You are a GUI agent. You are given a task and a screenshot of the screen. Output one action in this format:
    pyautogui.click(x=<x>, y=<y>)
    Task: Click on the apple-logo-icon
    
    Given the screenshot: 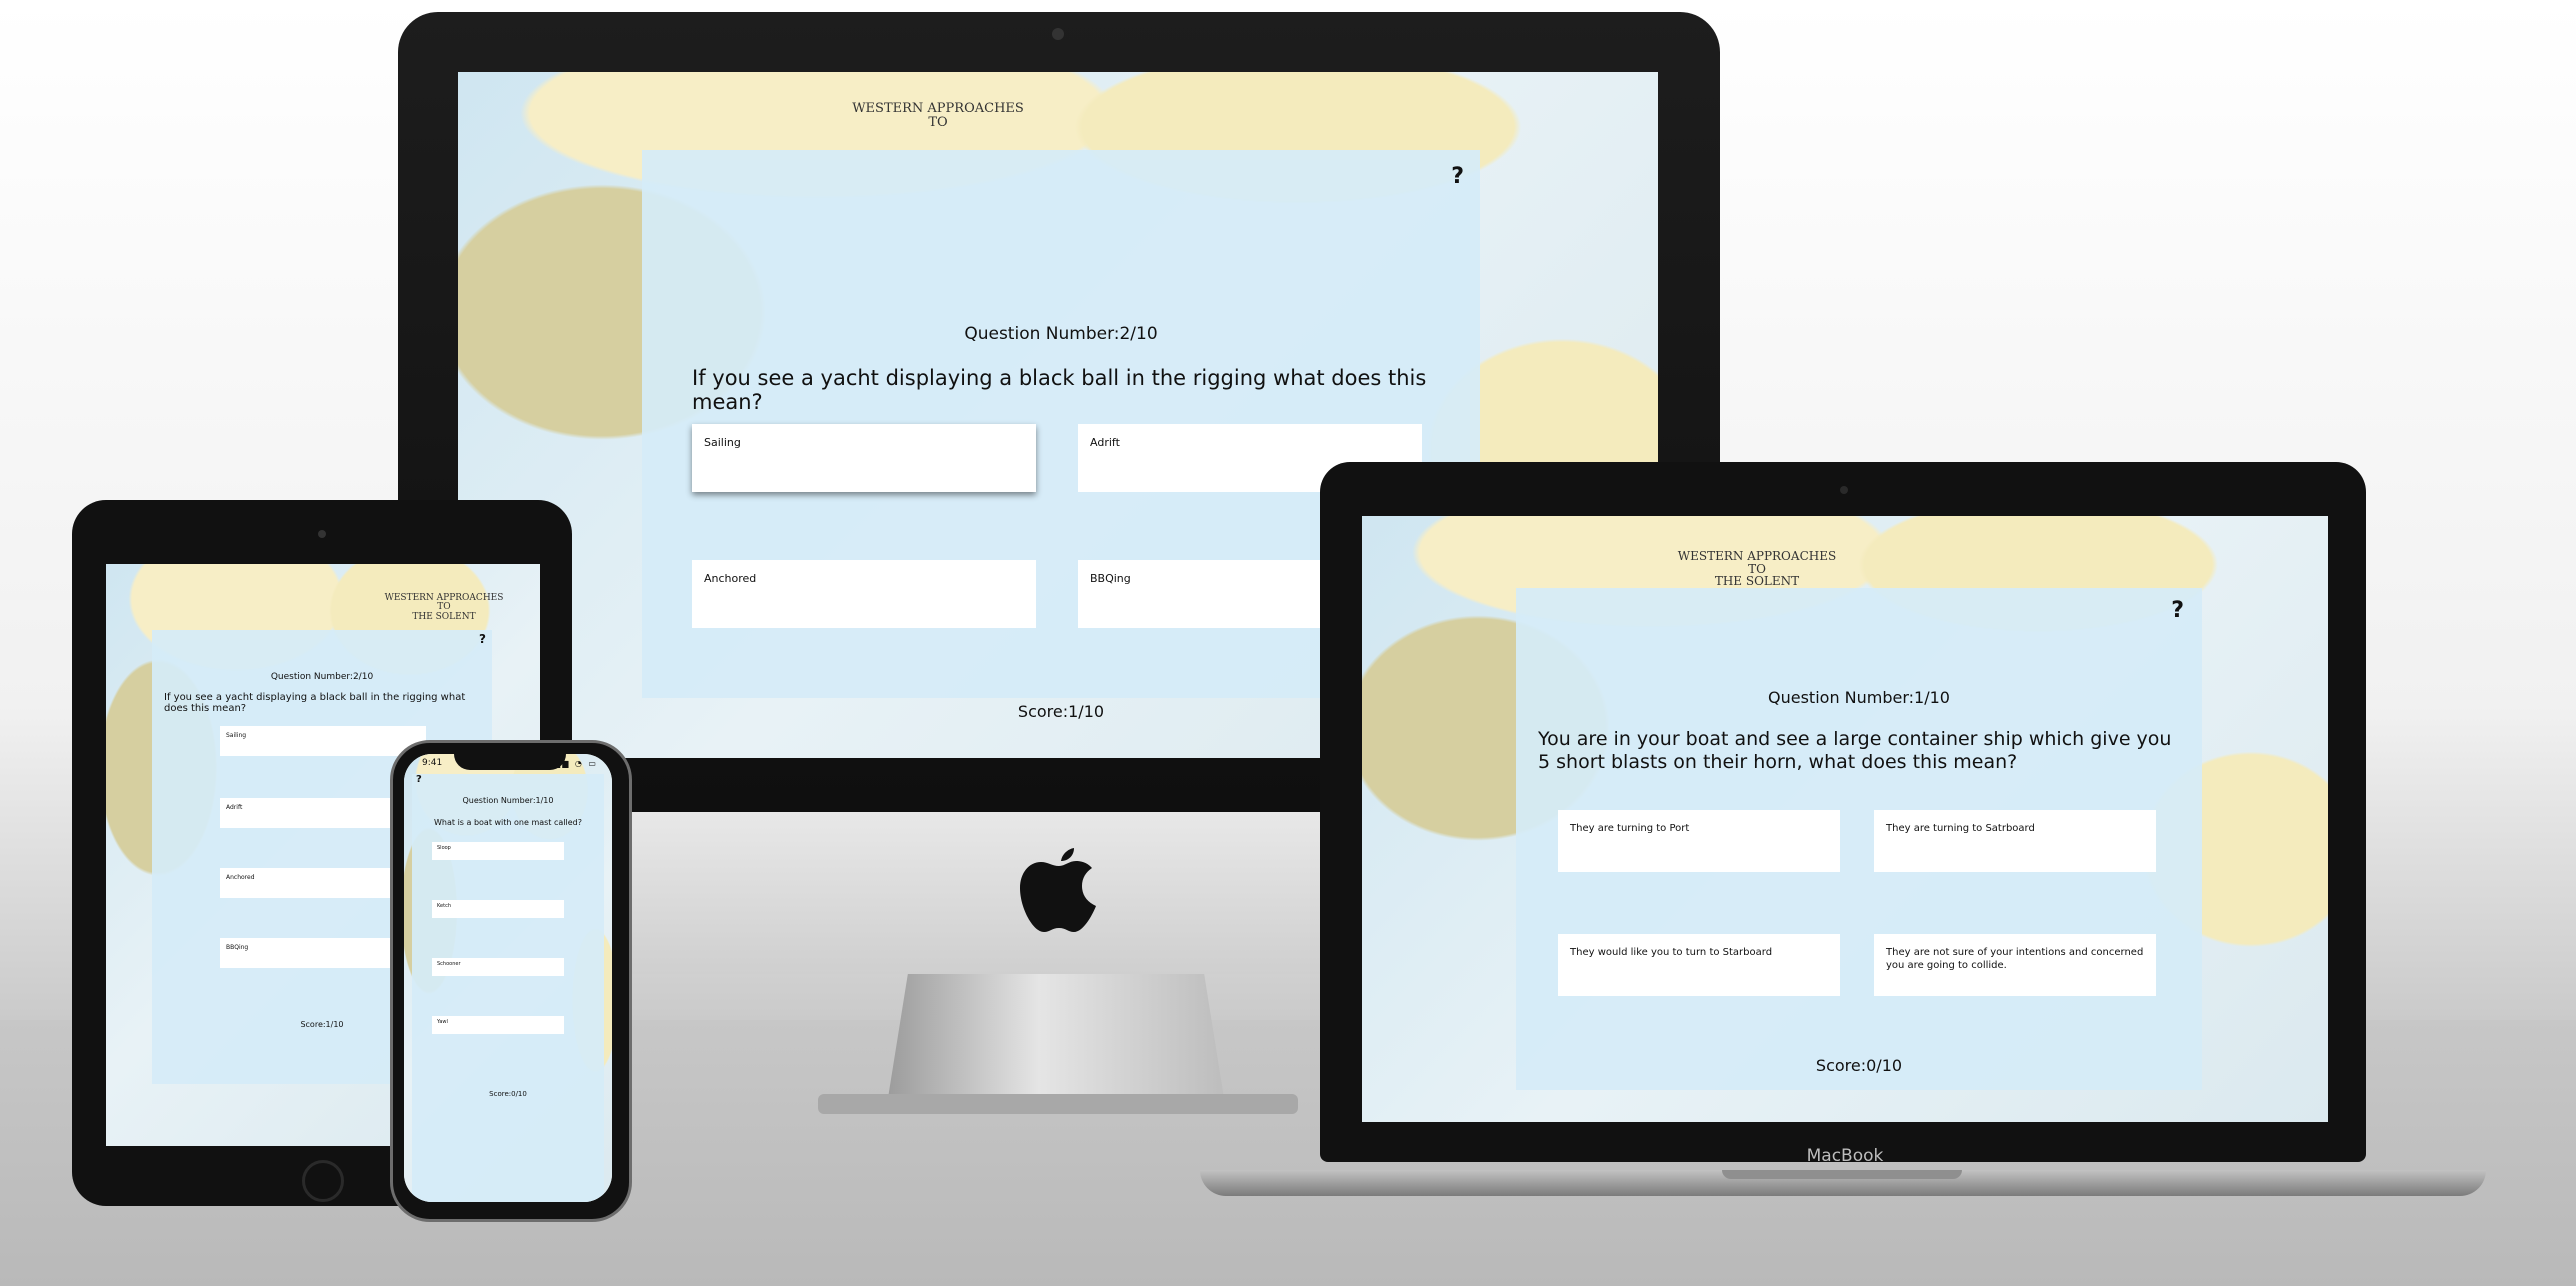 What is the action you would take?
    pyautogui.click(x=1058, y=890)
    